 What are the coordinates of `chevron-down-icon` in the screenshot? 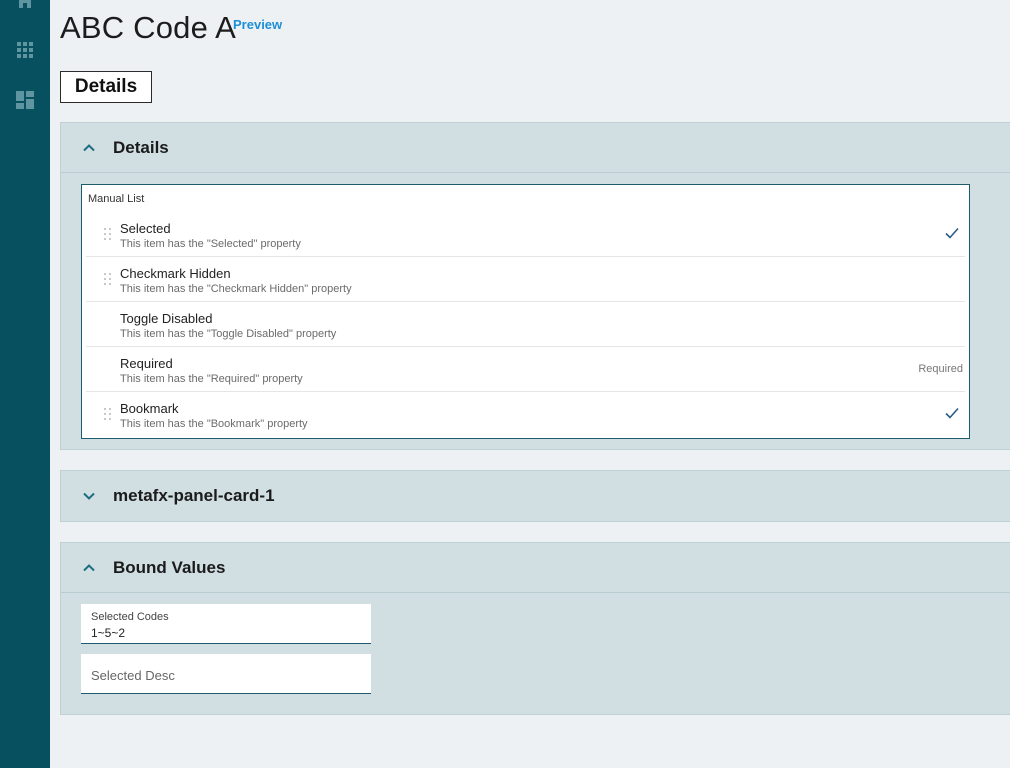 It's located at (89, 496).